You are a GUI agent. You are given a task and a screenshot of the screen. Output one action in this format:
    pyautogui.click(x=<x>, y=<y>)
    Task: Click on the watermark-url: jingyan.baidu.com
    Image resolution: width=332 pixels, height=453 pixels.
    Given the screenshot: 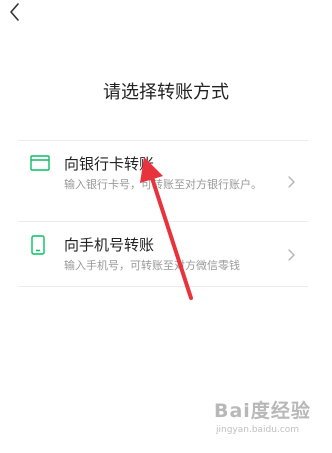 What is the action you would take?
    pyautogui.click(x=258, y=430)
    